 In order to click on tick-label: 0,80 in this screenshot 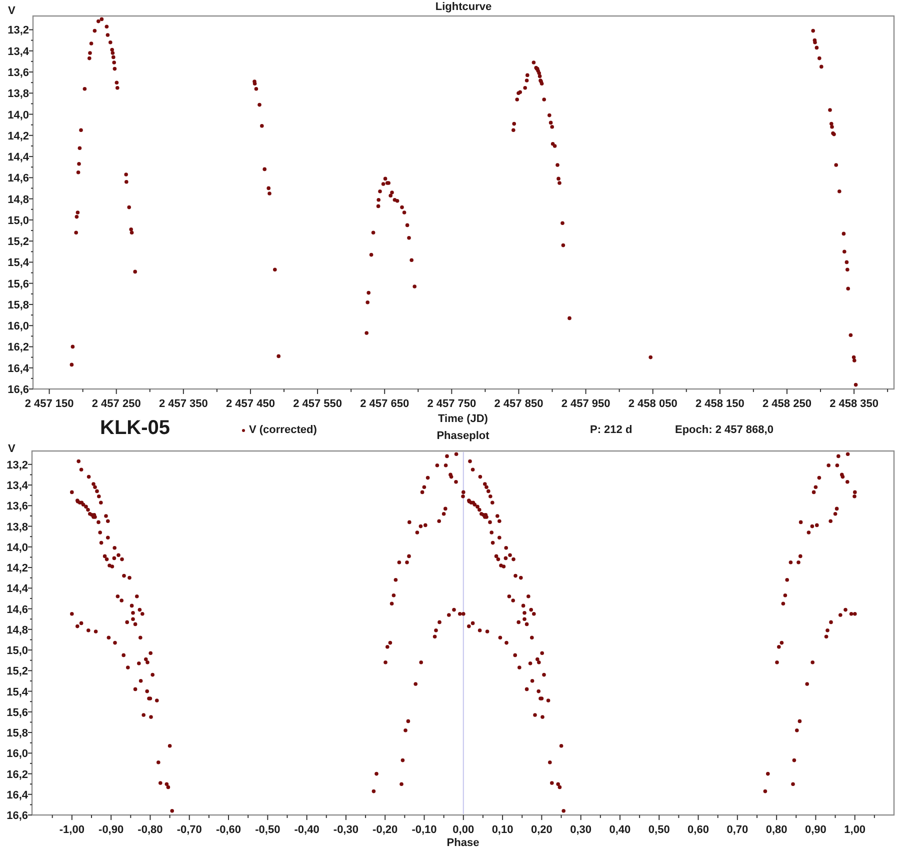, I will do `click(777, 830)`.